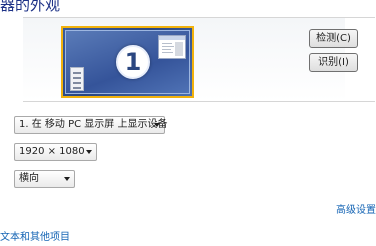  I want to click on monitor-number-badge: 1, so click(133, 62).